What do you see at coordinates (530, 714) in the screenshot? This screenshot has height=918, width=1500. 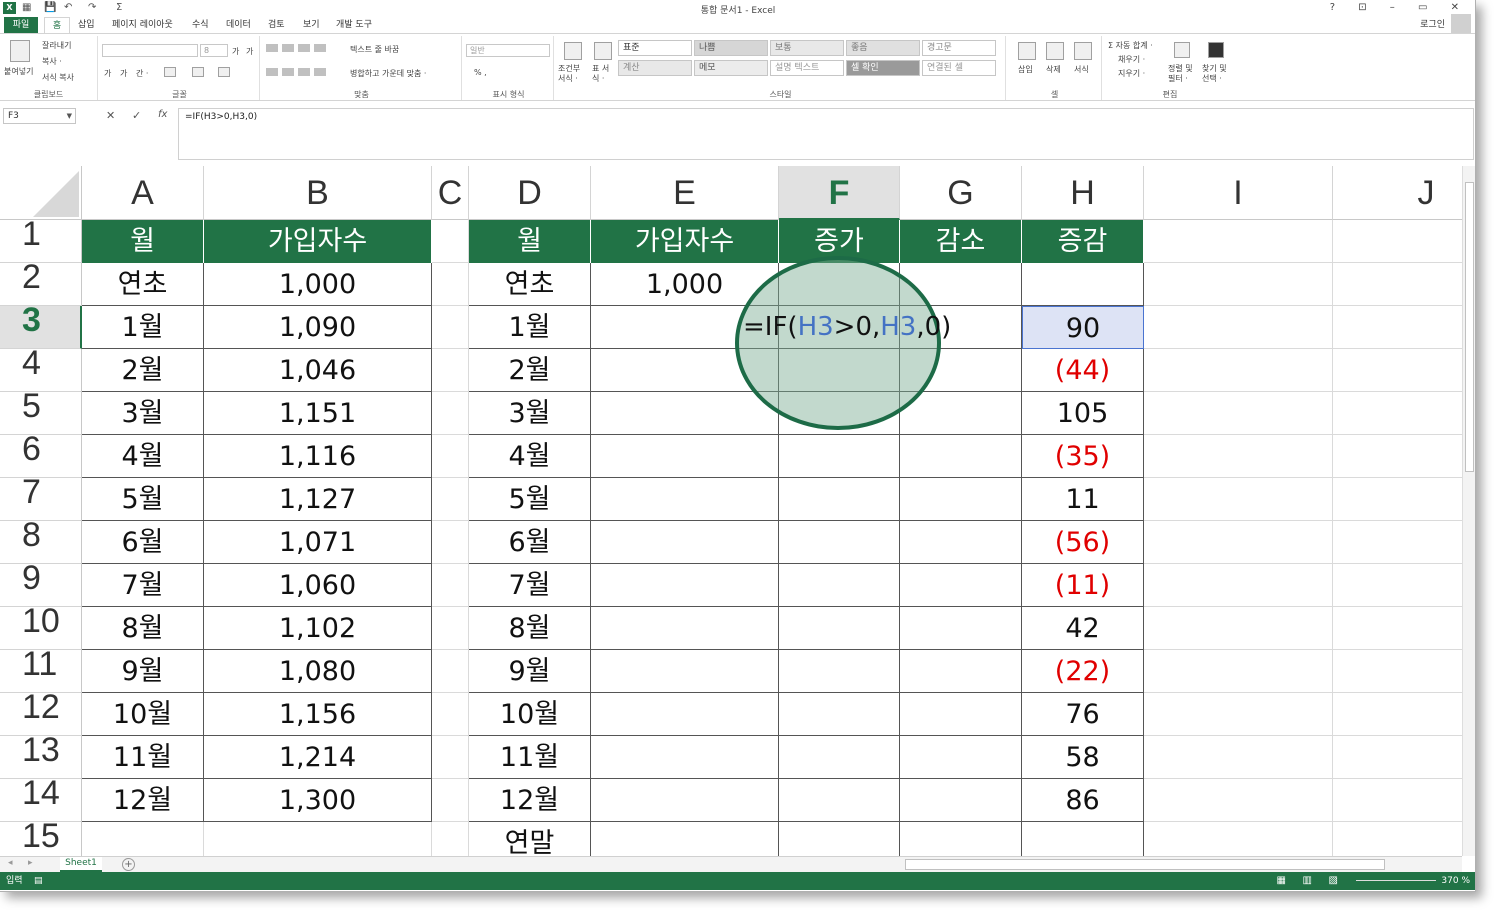 I see `month-cell: 10월` at bounding box center [530, 714].